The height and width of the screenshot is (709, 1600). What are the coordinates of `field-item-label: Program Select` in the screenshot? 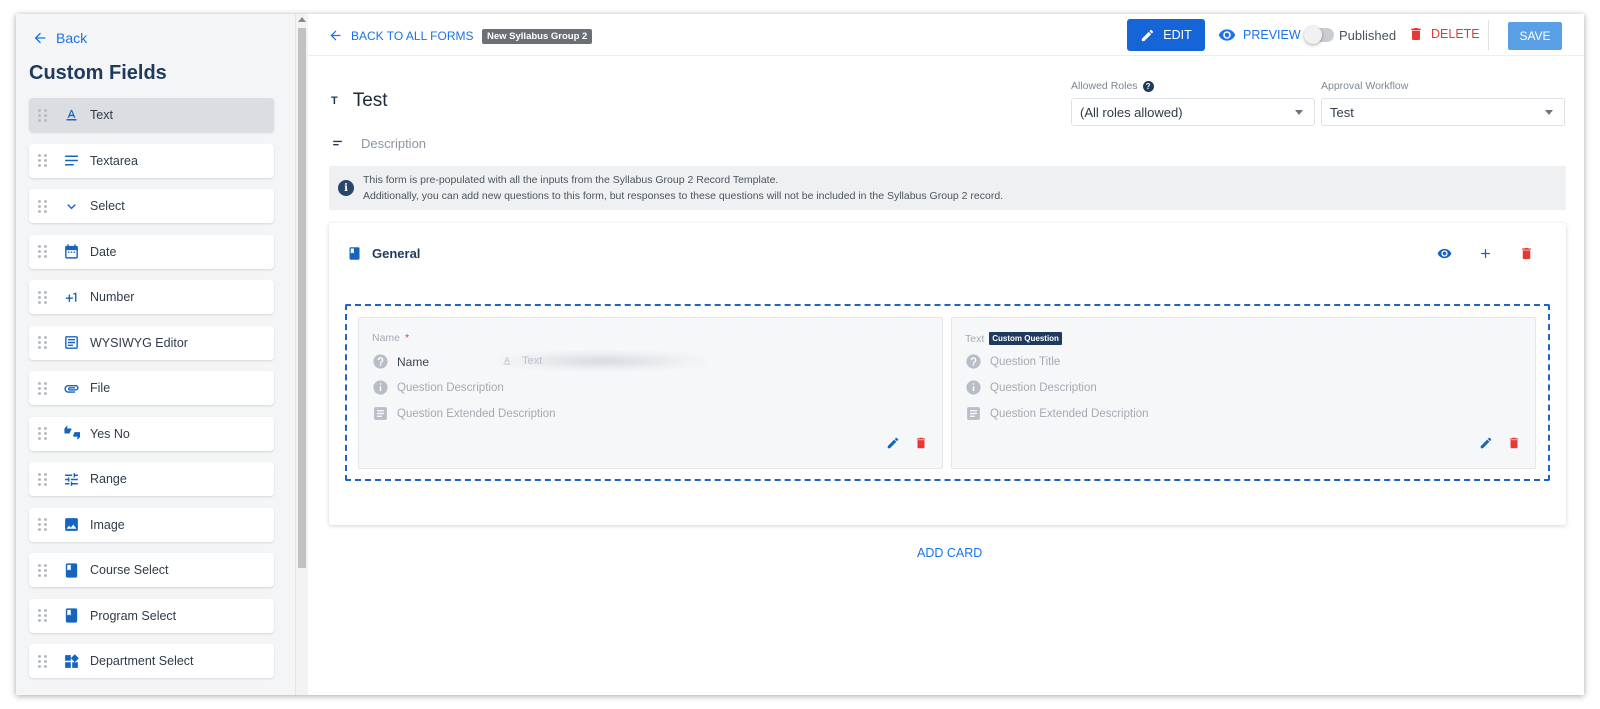 It's located at (133, 615).